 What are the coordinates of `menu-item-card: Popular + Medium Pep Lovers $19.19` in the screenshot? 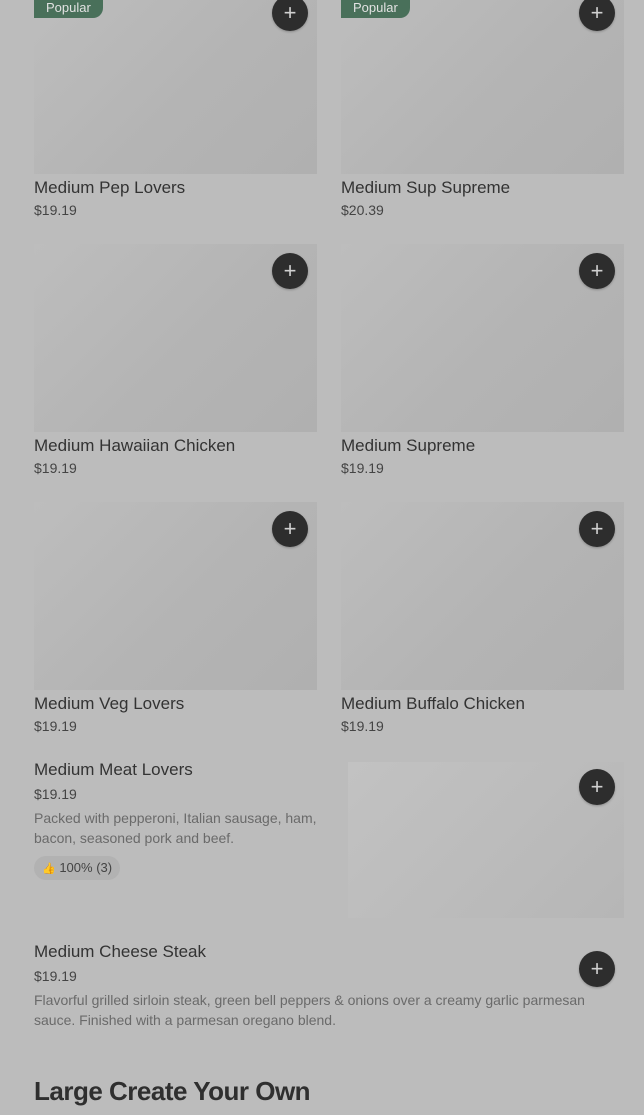 It's located at (175, 115).